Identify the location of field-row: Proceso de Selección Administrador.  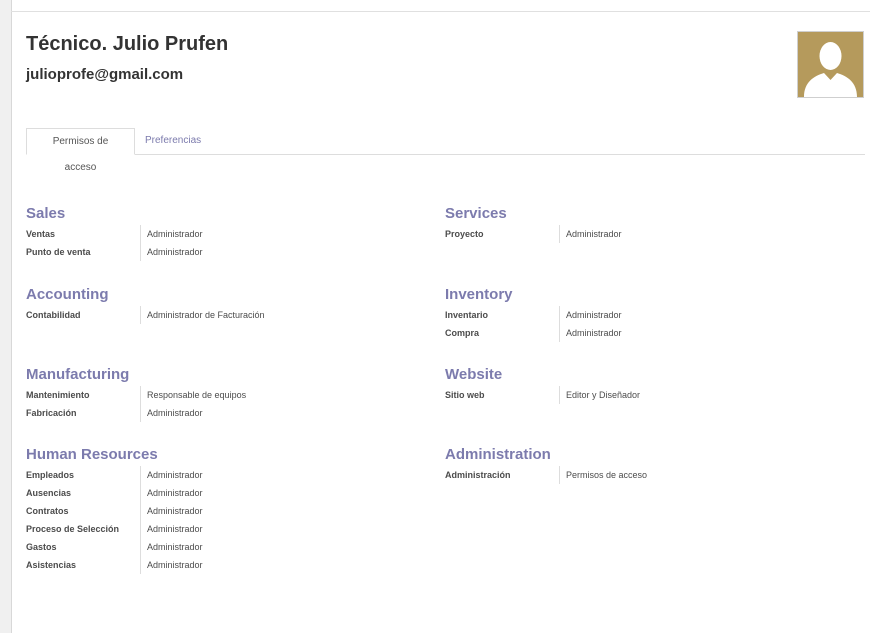
(226, 529).